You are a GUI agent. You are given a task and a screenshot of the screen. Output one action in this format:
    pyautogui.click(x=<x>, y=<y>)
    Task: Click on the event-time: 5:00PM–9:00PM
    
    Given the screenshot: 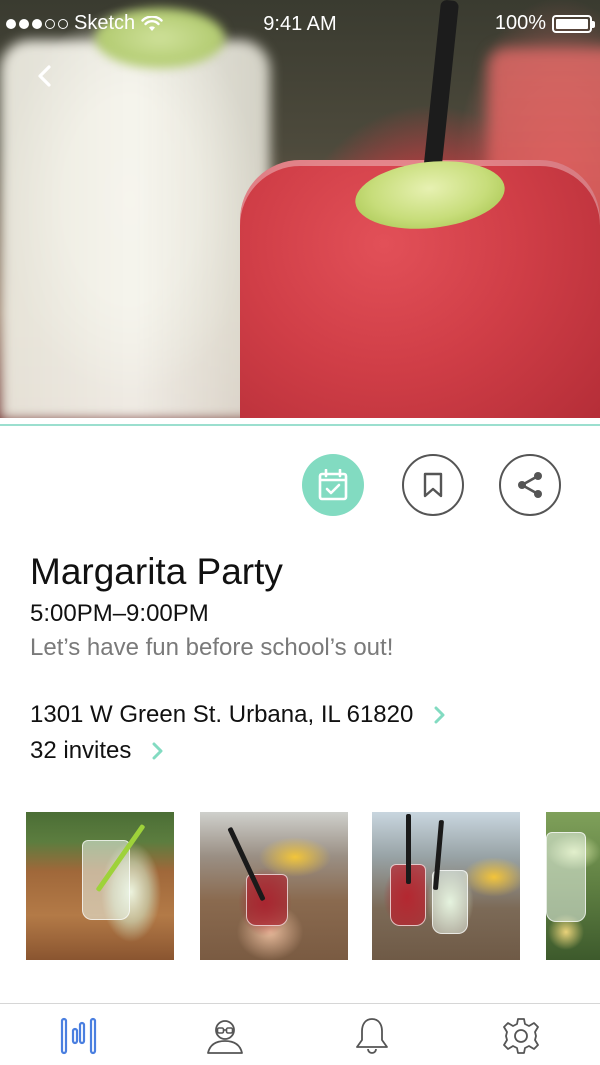 What is the action you would take?
    pyautogui.click(x=119, y=613)
    